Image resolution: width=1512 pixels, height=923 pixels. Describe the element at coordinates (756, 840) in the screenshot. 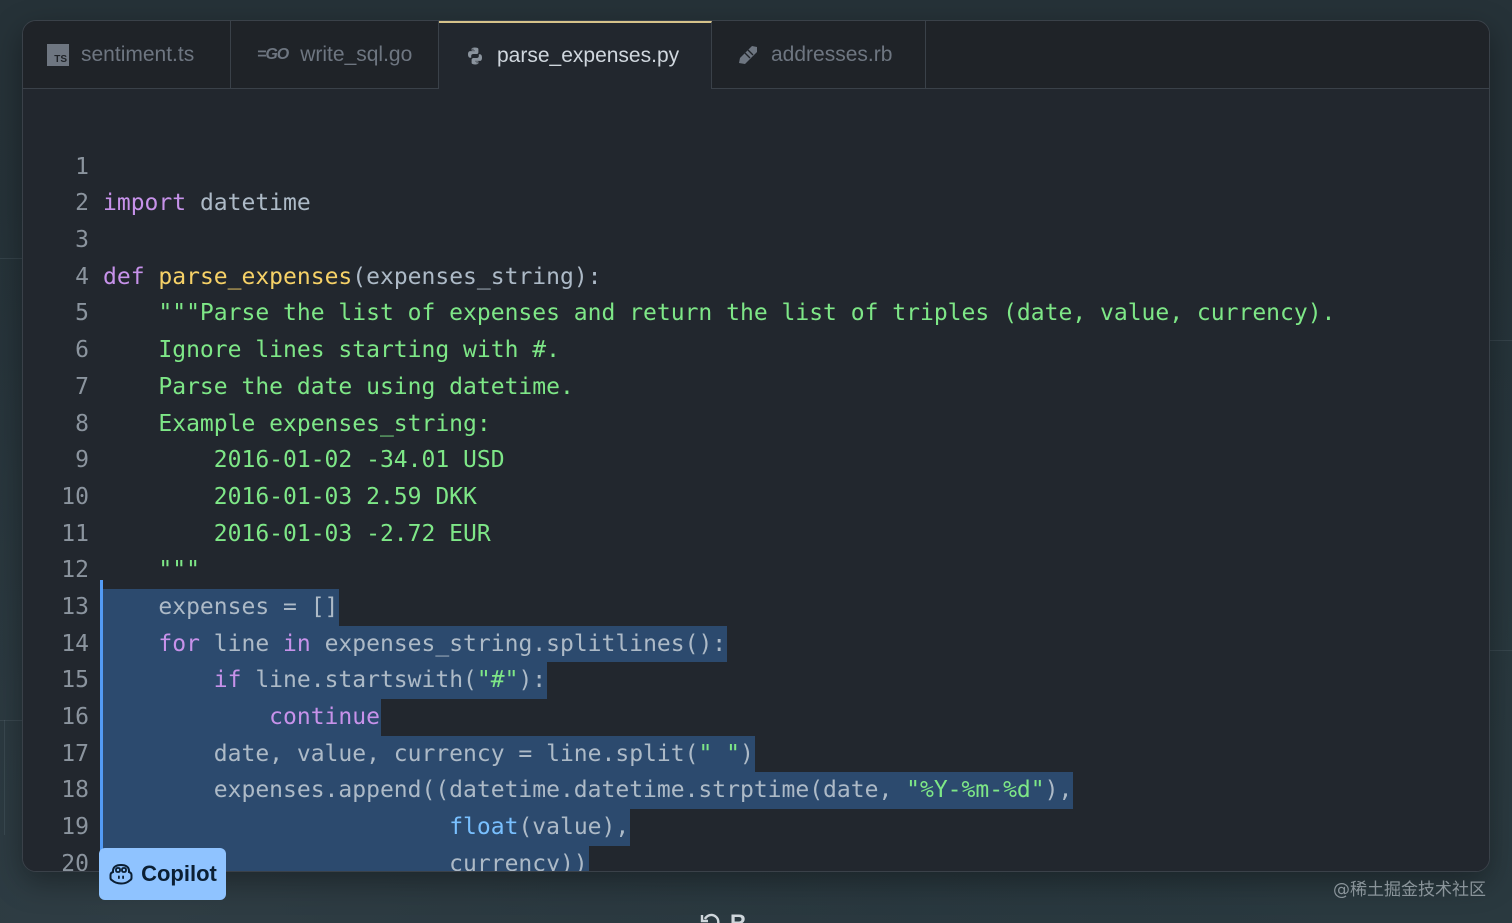

I see `code-line: 20 return expenses` at that location.